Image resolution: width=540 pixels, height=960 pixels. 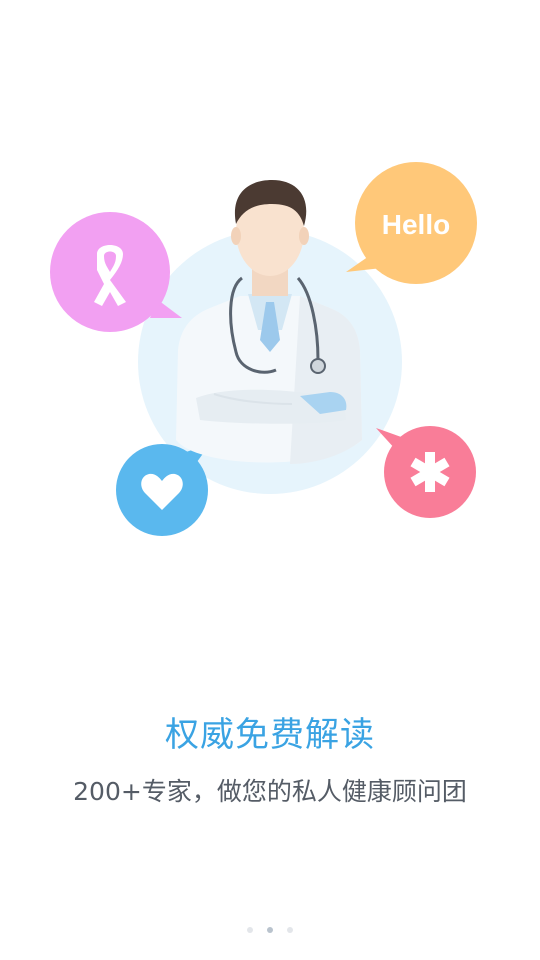 What do you see at coordinates (416, 224) in the screenshot?
I see `hello-text: Hello` at bounding box center [416, 224].